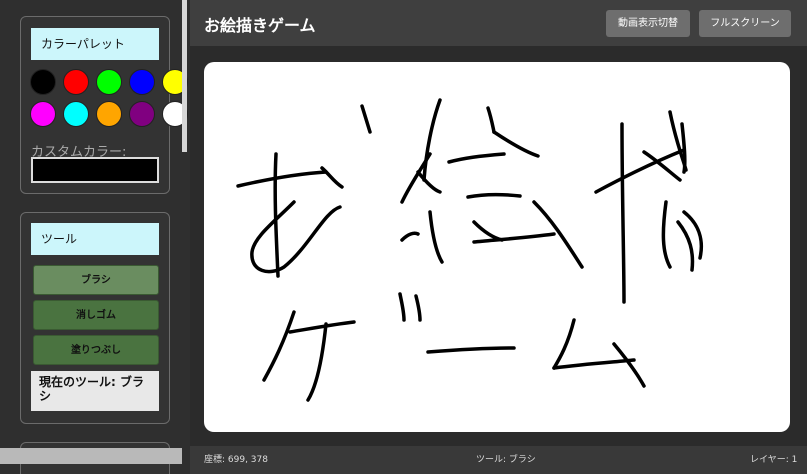  What do you see at coordinates (95, 391) in the screenshot?
I see `current-tool-display: 現在のツール: ブラシ` at bounding box center [95, 391].